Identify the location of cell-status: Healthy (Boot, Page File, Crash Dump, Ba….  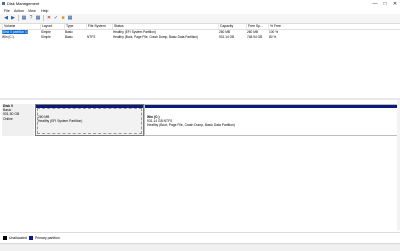
(156, 37).